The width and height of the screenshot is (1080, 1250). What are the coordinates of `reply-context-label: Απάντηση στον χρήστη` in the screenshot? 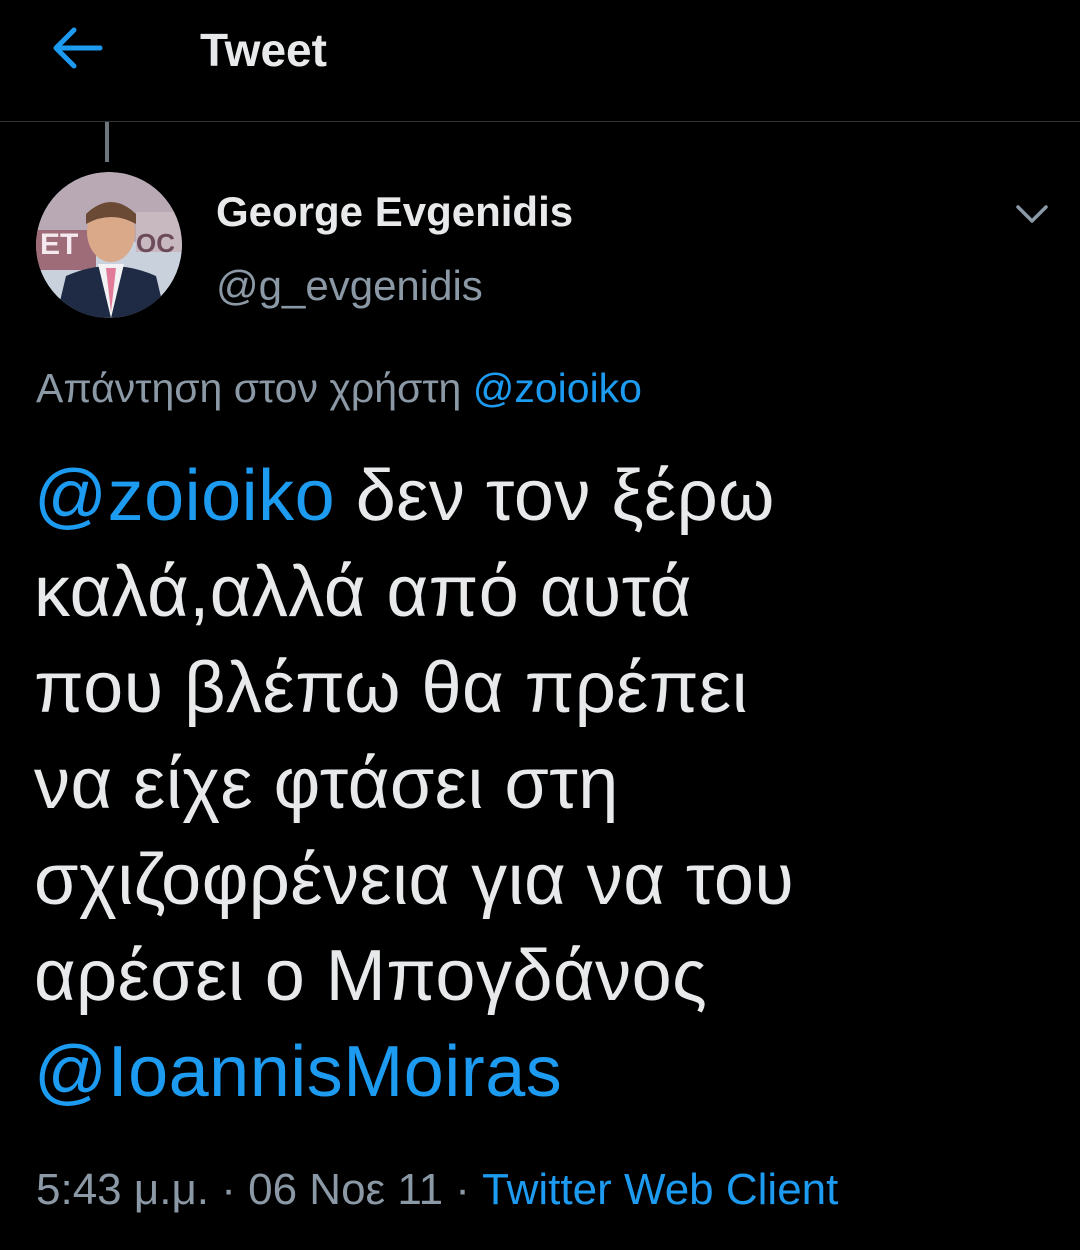 It's located at (249, 388).